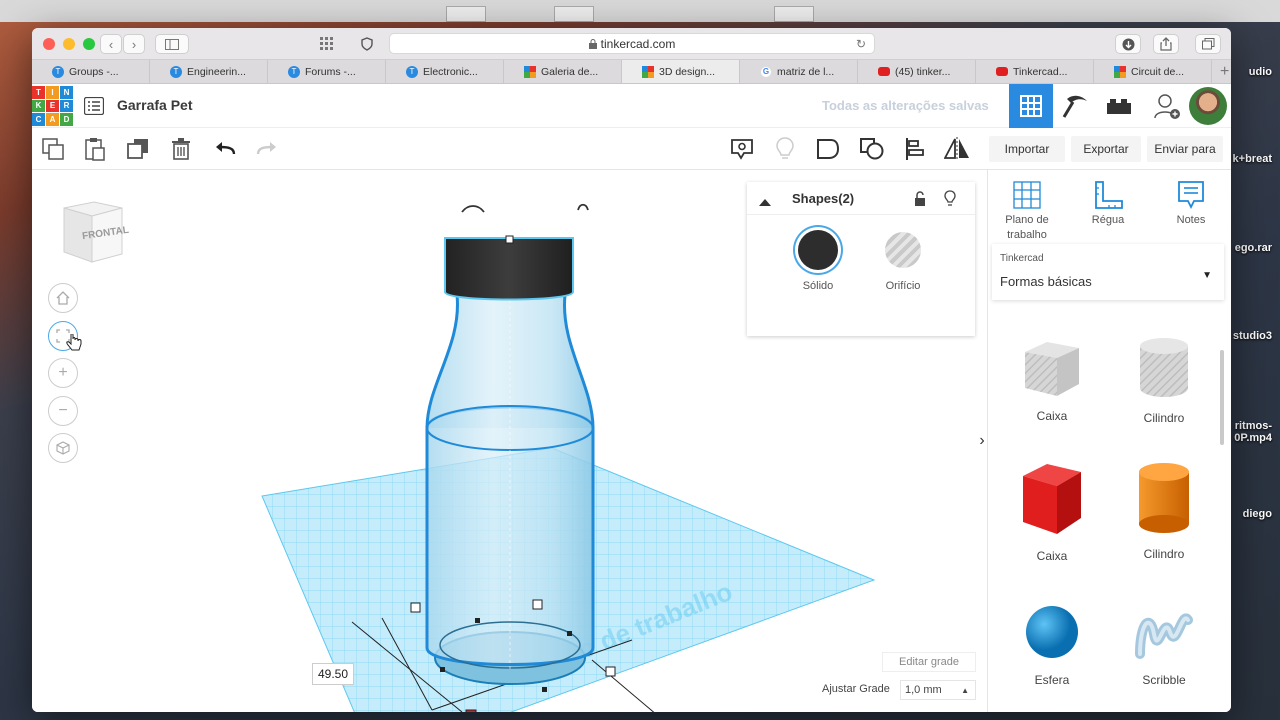  What do you see at coordinates (920, 201) in the screenshot?
I see `lock-shape-button` at bounding box center [920, 201].